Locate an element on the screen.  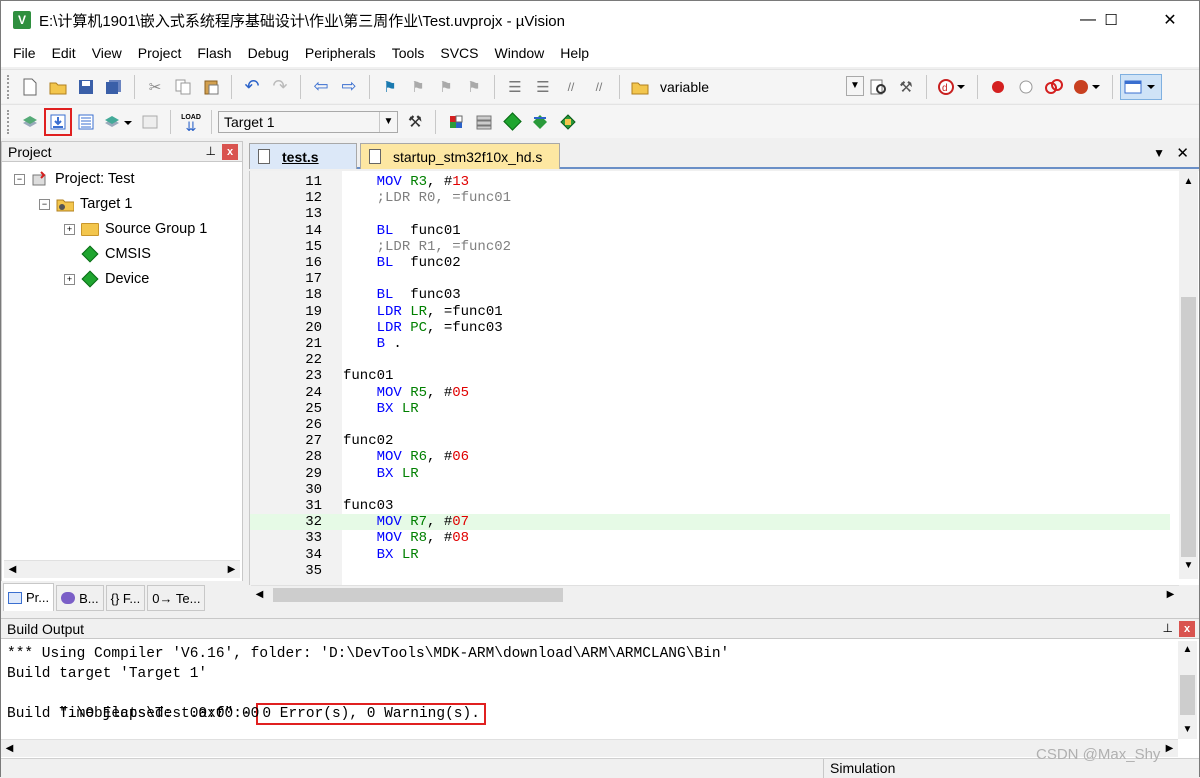
build-vertical-scrollbar: ▲ ▼ is located at coordinates (1187, 690).